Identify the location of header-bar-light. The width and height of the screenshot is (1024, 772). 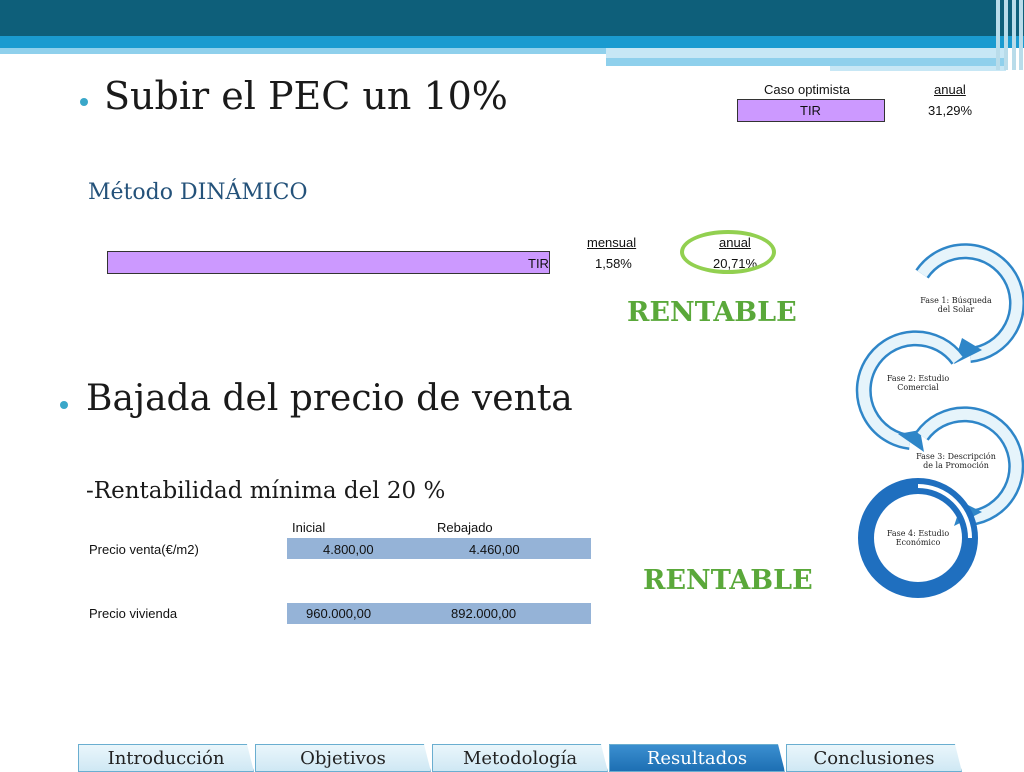
(303, 51).